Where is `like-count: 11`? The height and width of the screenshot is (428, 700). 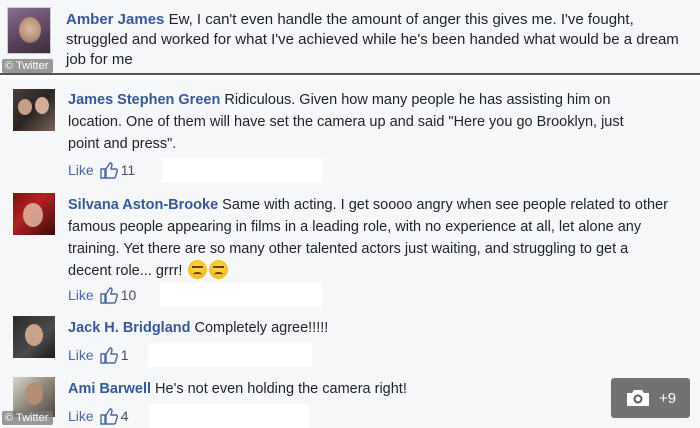
like-count: 11 is located at coordinates (128, 170).